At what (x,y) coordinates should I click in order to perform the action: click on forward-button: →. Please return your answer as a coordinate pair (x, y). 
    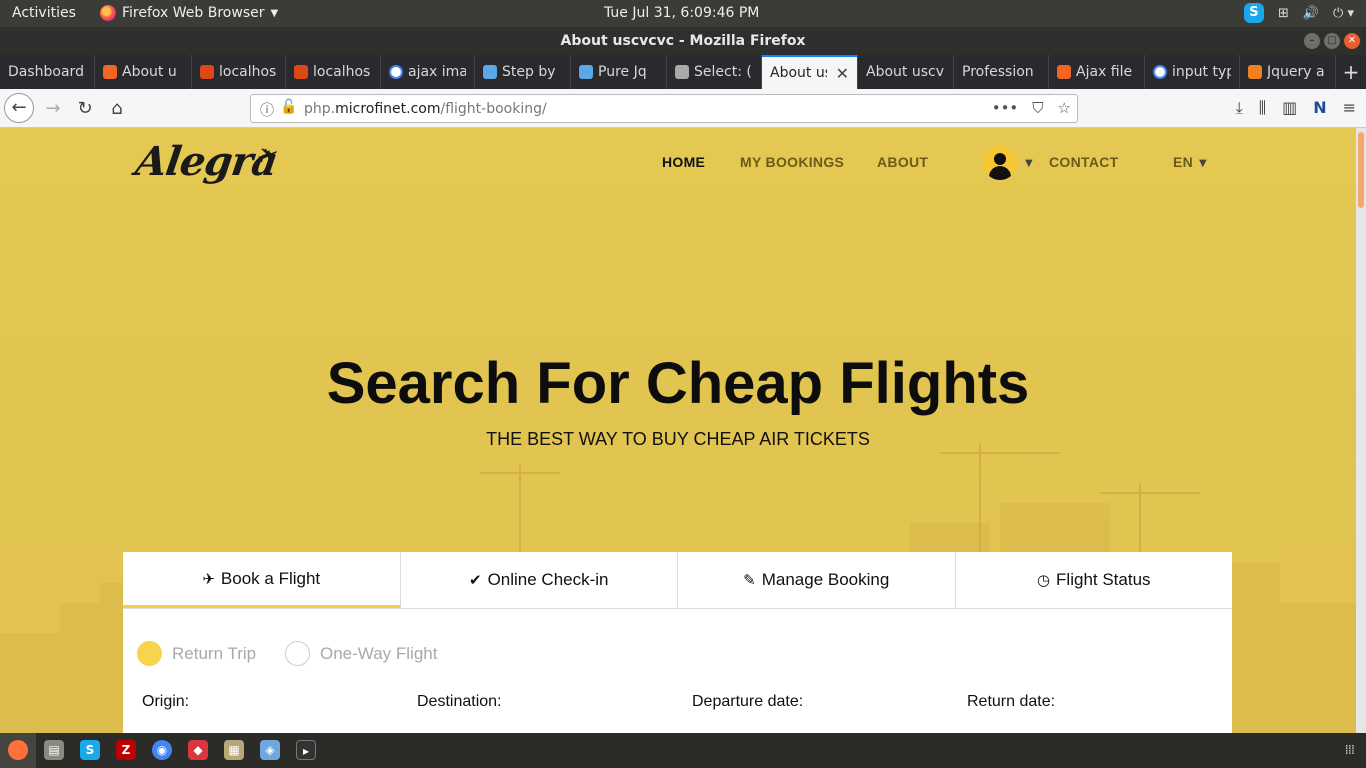
    Looking at the image, I should click on (53, 109).